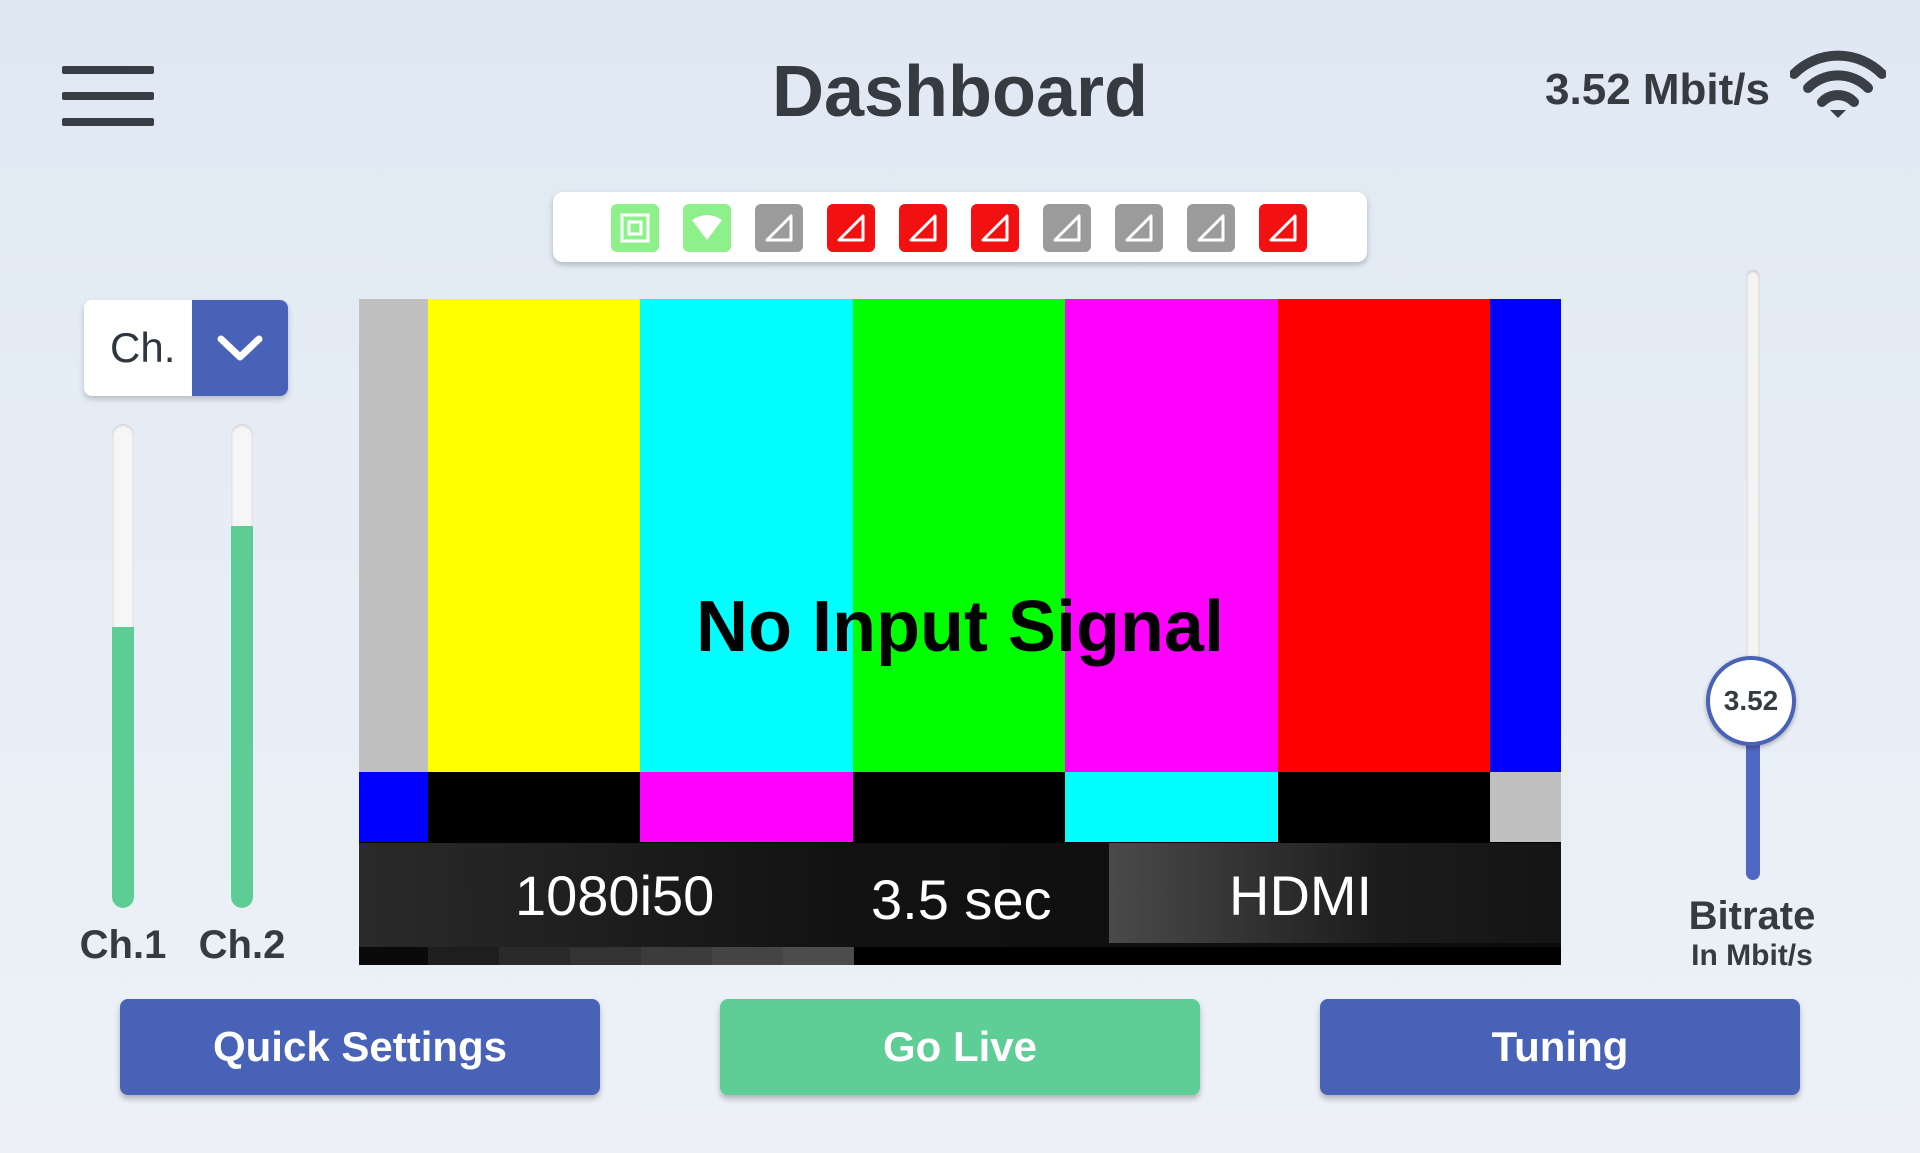 The image size is (1920, 1153). Describe the element at coordinates (1752, 955) in the screenshot. I see `bitrate-slider-unit: In Mbit/s` at that location.